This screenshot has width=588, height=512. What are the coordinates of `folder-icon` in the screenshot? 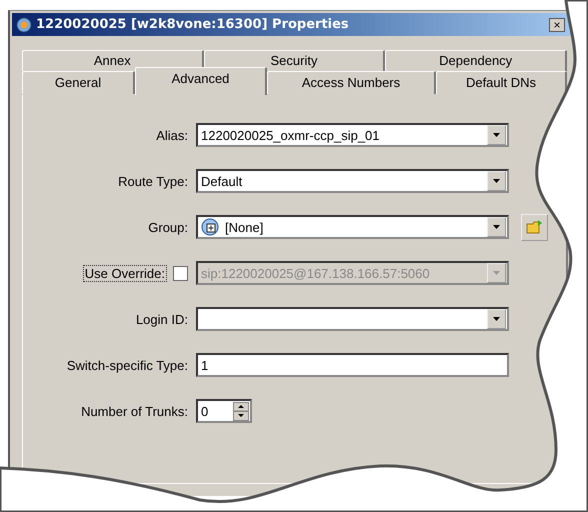 It's located at (535, 227).